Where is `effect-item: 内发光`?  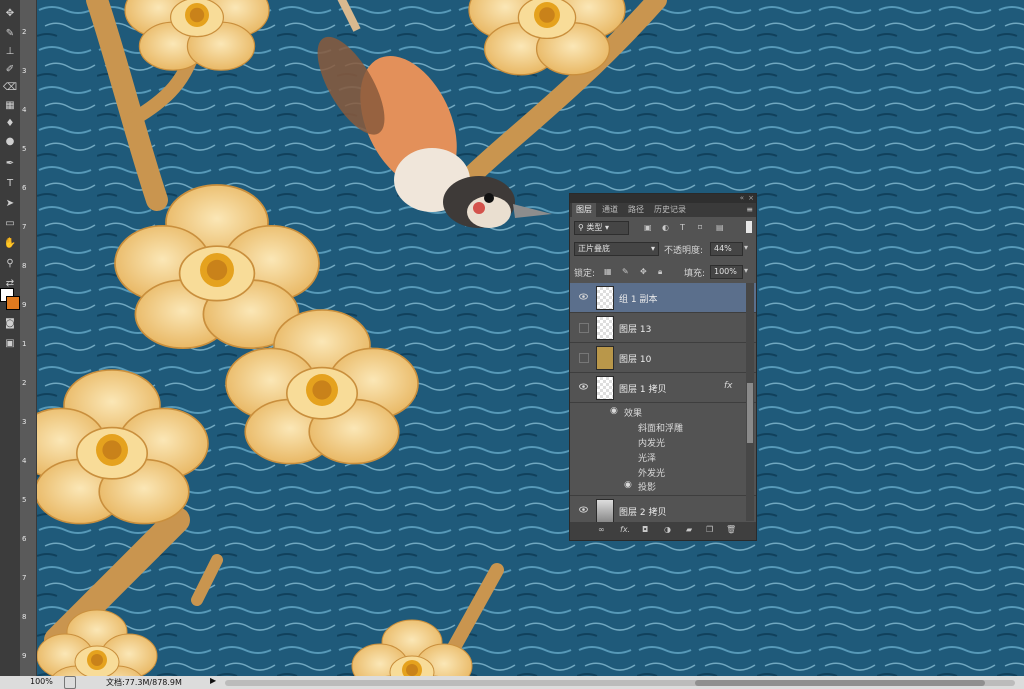 effect-item: 内发光 is located at coordinates (663, 443).